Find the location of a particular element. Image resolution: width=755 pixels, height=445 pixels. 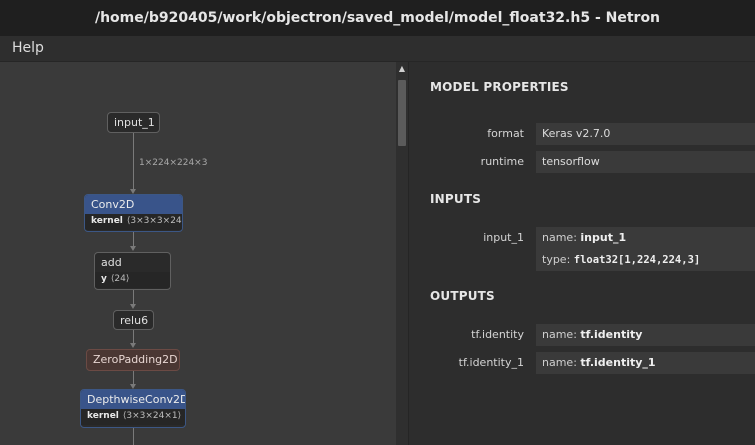

runtime-label: runtime is located at coordinates (502, 161).